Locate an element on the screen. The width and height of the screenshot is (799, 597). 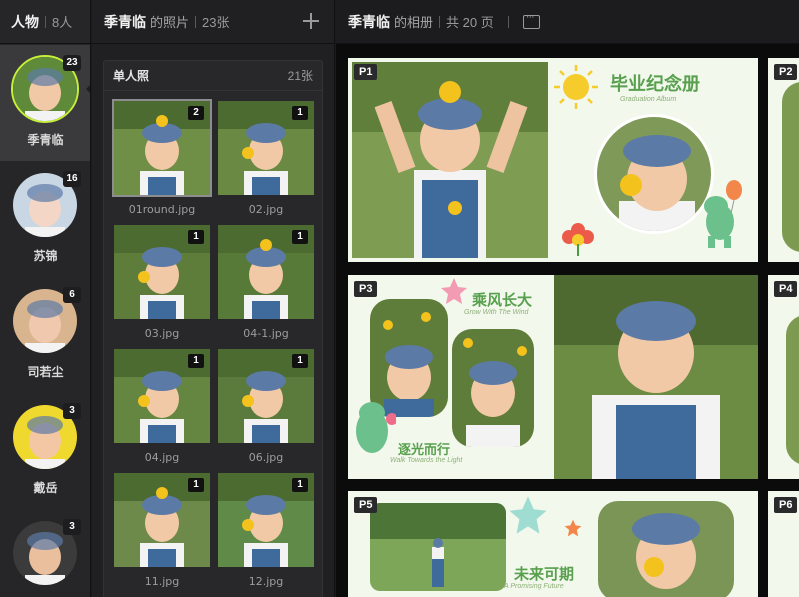
photo-thumbnail: 2 01round.jpg is located at coordinates (162, 157).